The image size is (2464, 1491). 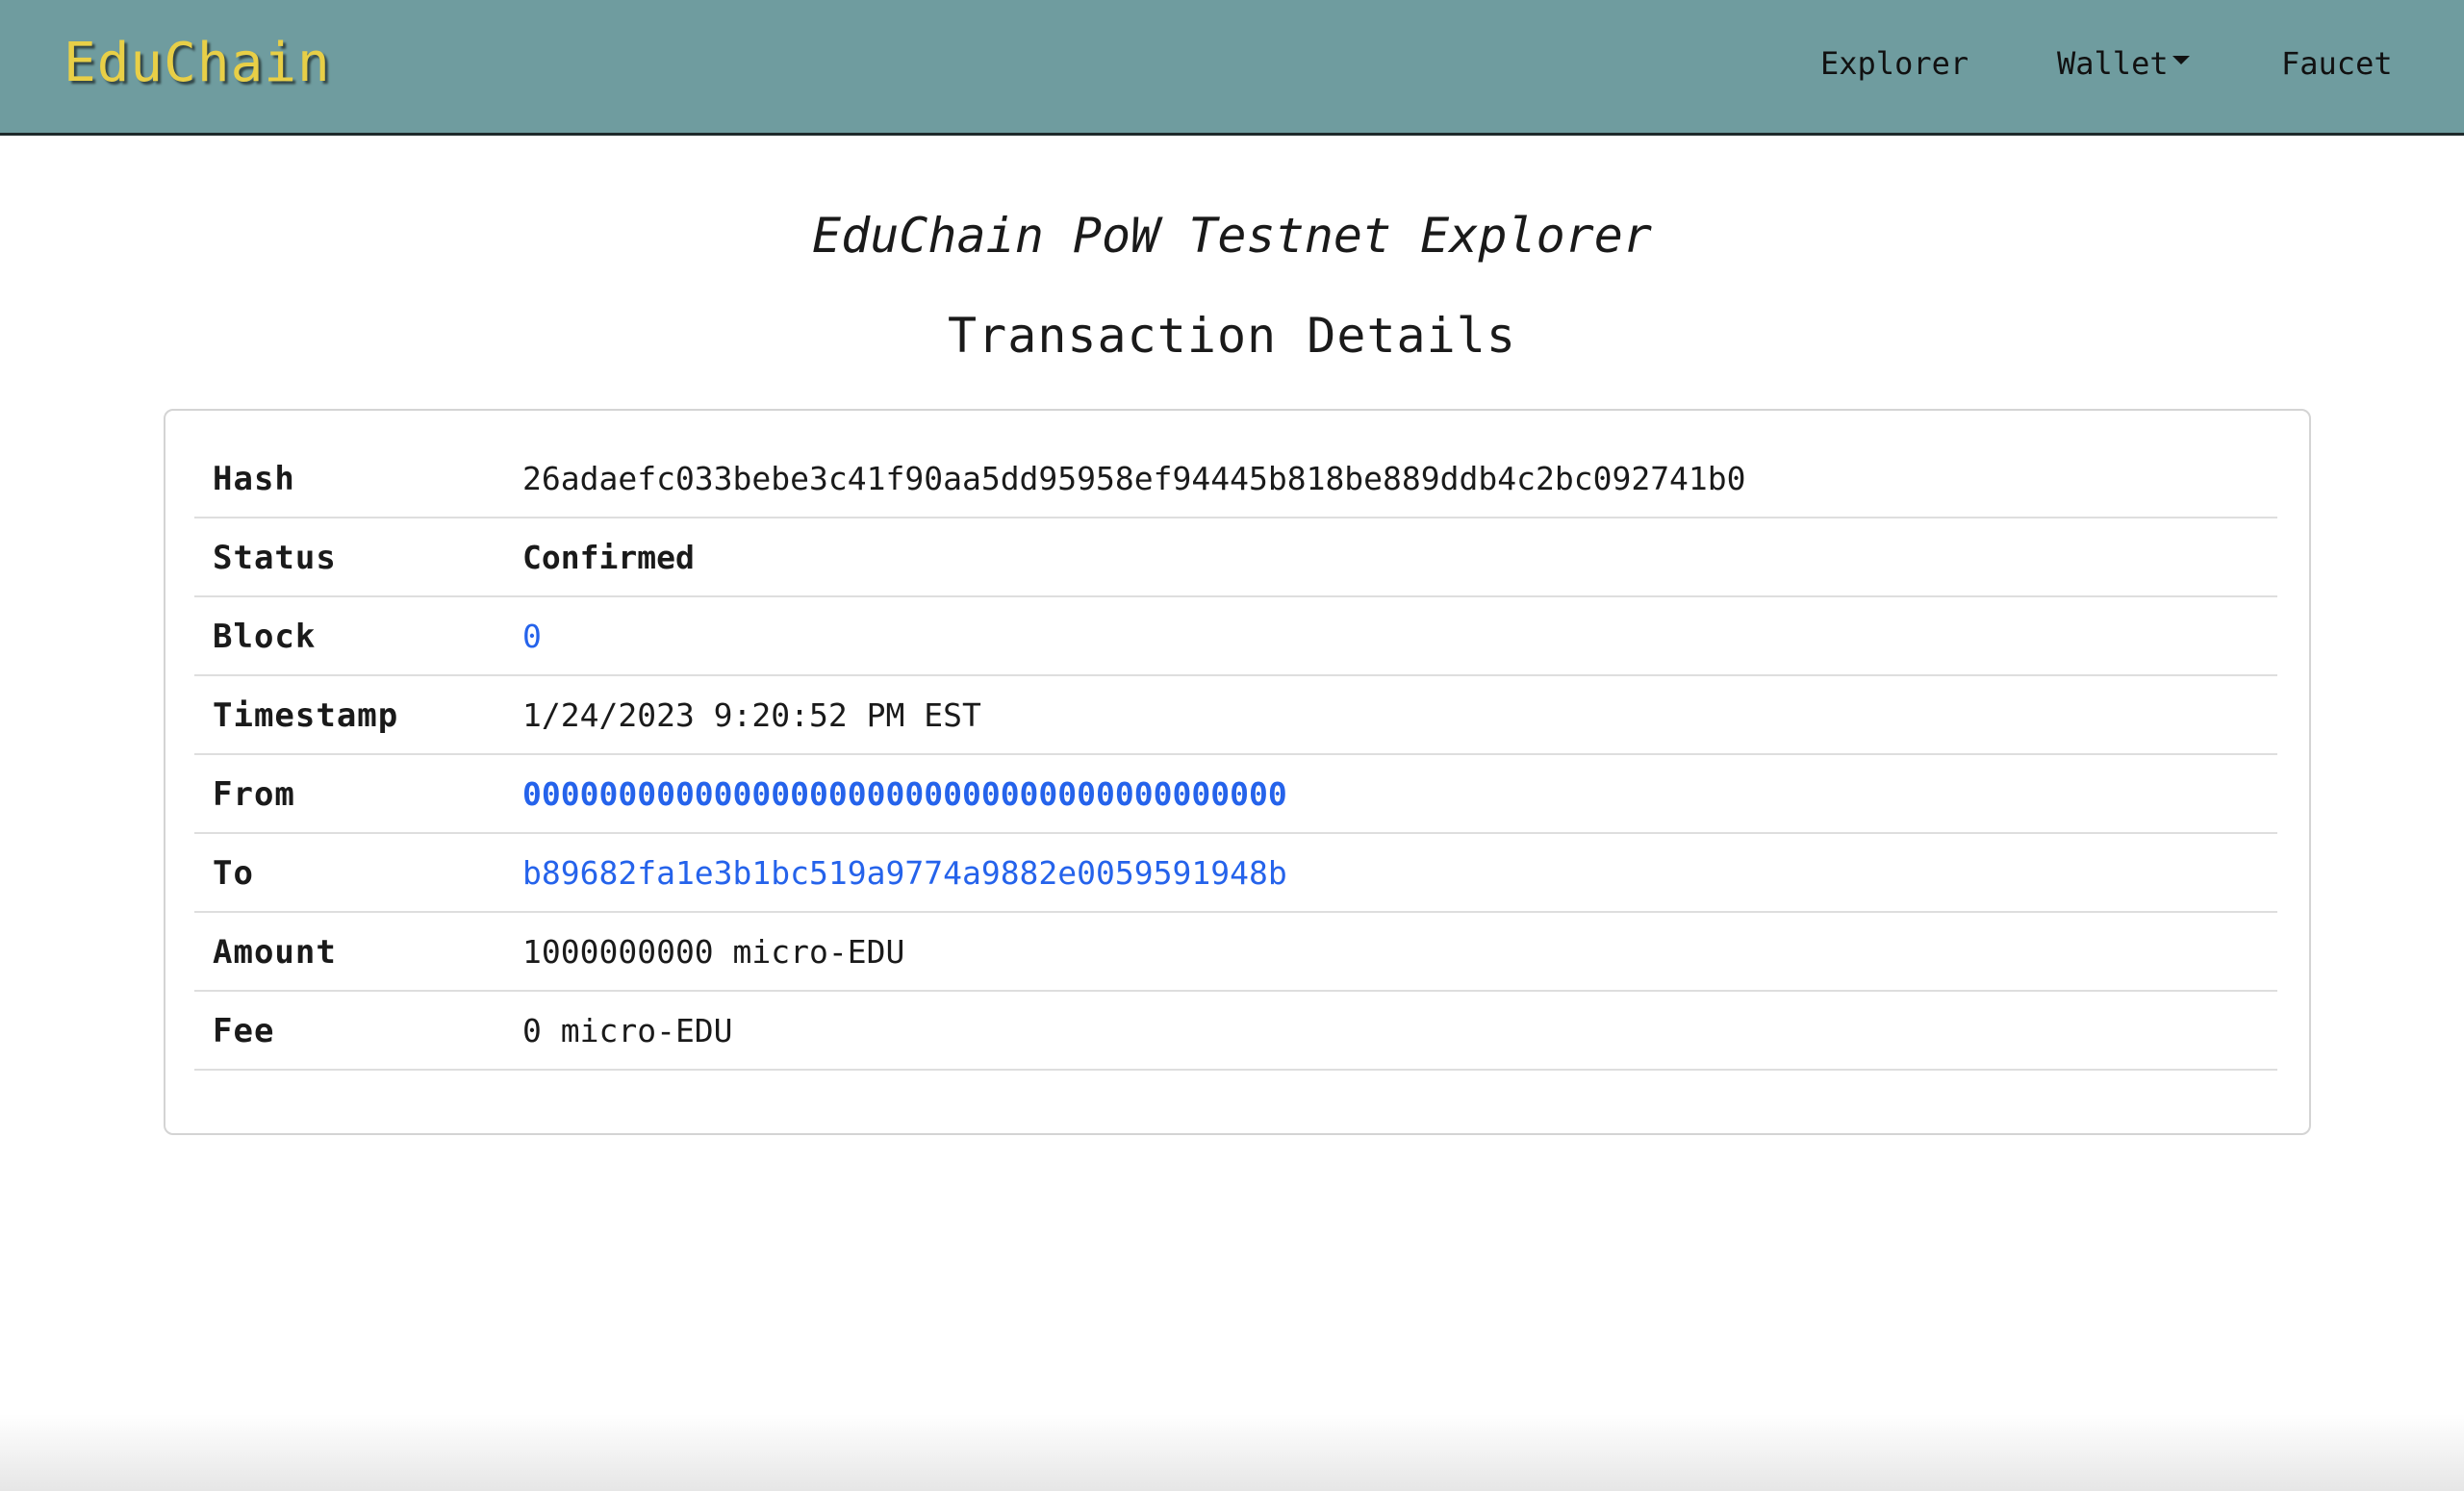 I want to click on page-bottom-shadow, so click(x=1232, y=1452).